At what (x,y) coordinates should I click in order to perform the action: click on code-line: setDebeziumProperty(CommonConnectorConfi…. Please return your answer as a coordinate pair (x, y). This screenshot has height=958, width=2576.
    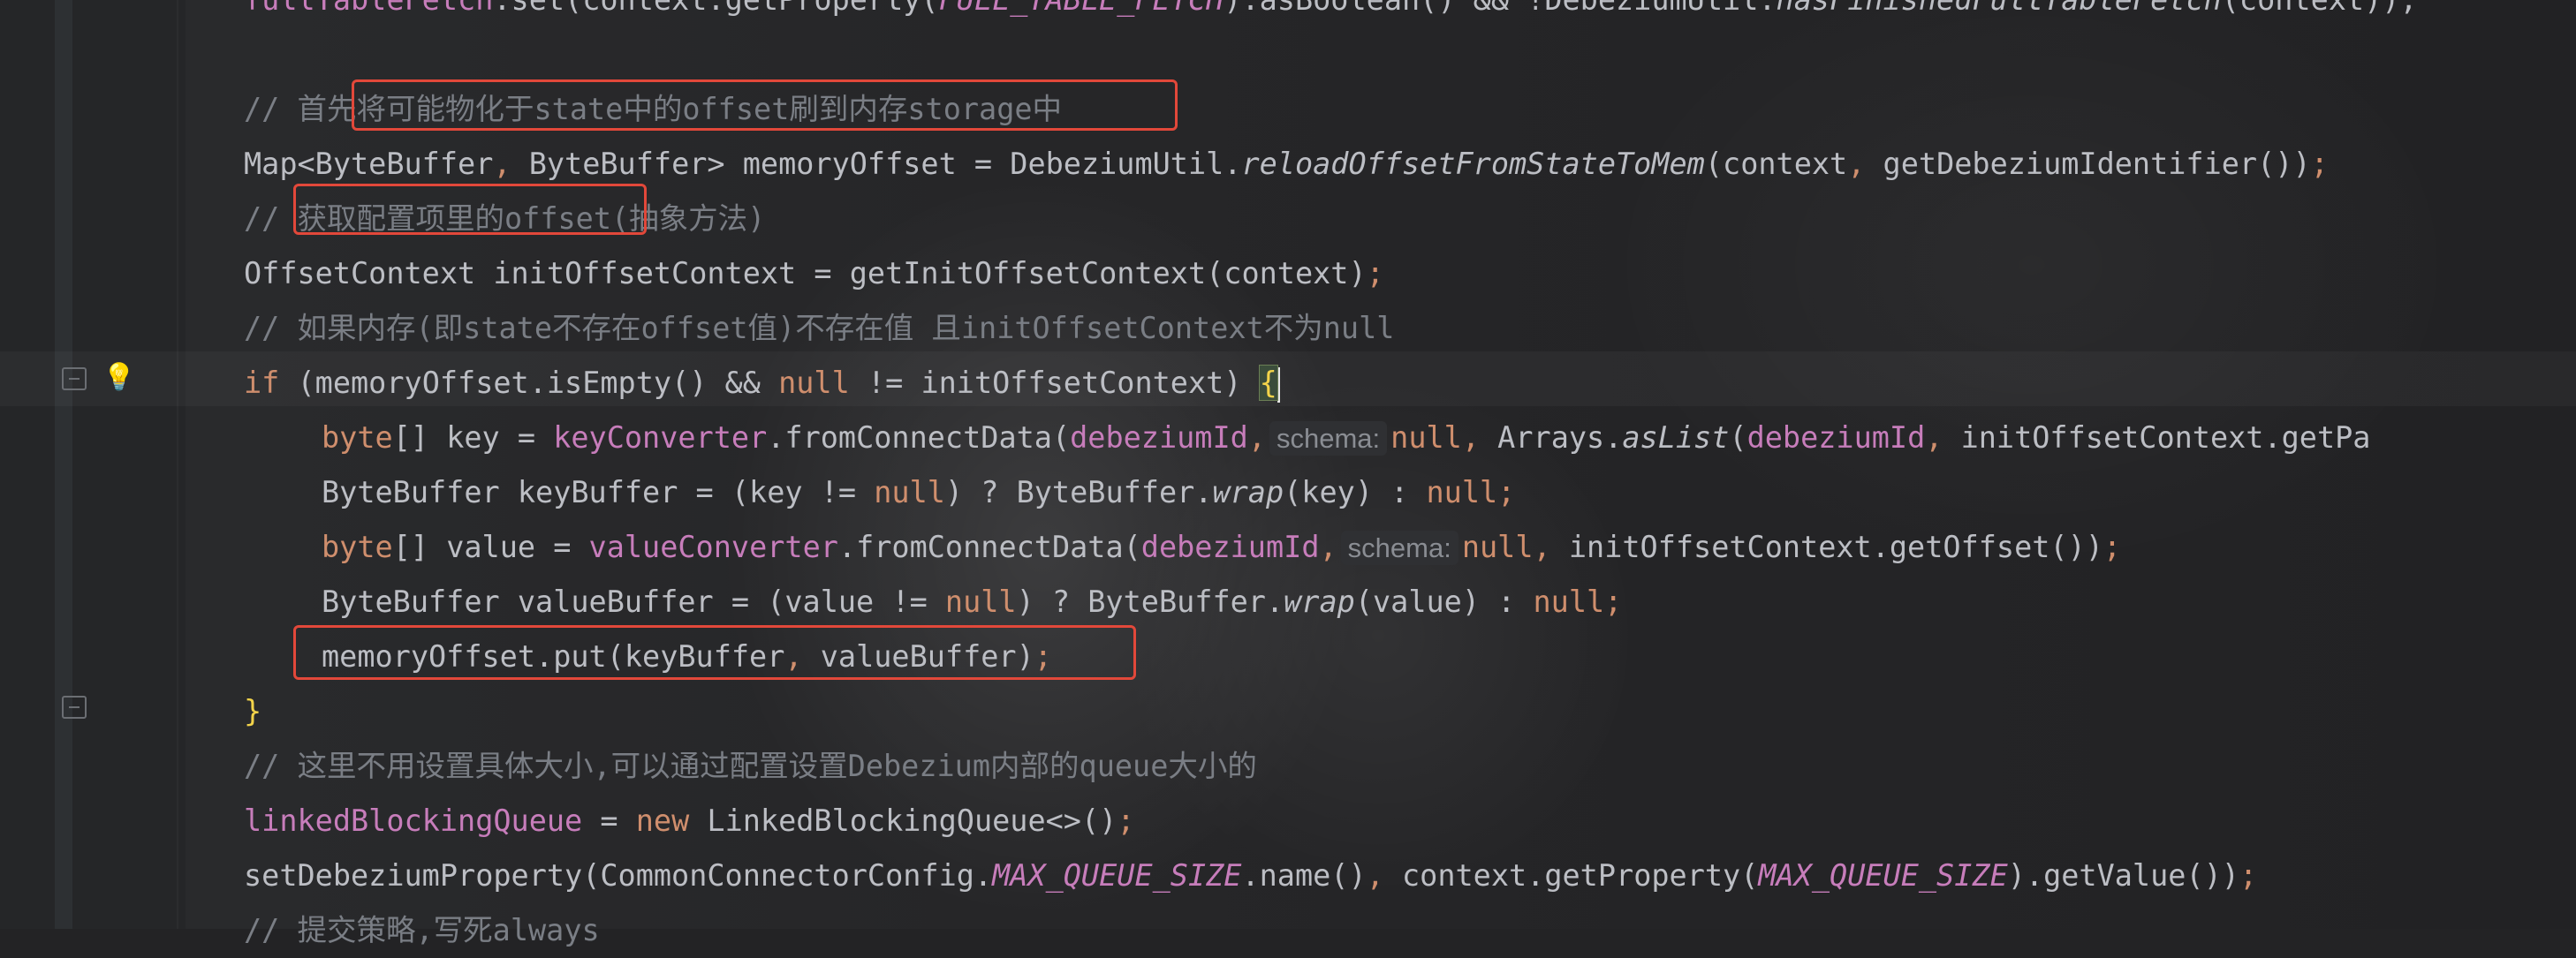
    Looking at the image, I should click on (1250, 876).